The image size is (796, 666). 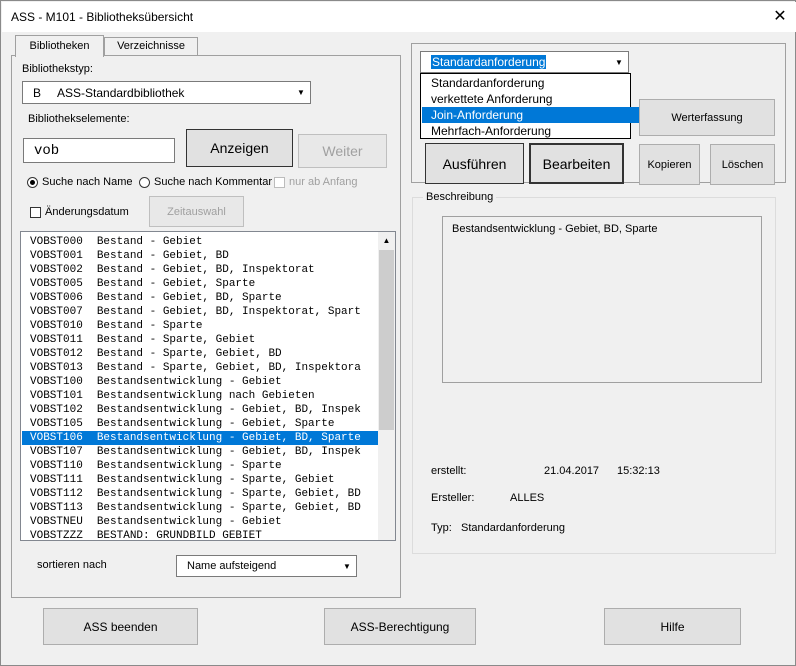 I want to click on scroll-up-icon: ▲, so click(x=386, y=240).